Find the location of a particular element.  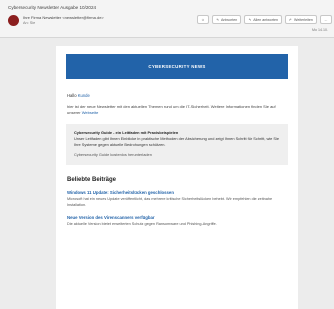

forward-button: ↱ Weiterleiten is located at coordinates (301, 19).